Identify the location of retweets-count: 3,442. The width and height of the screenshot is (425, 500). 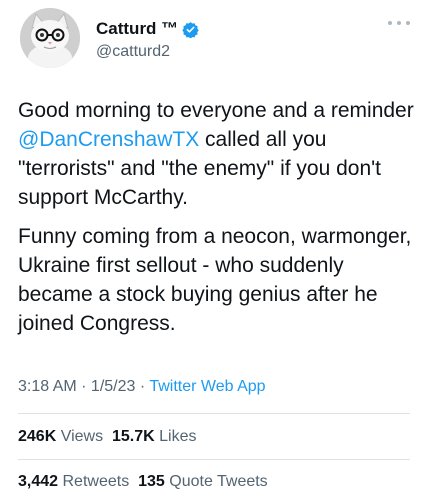
(38, 481).